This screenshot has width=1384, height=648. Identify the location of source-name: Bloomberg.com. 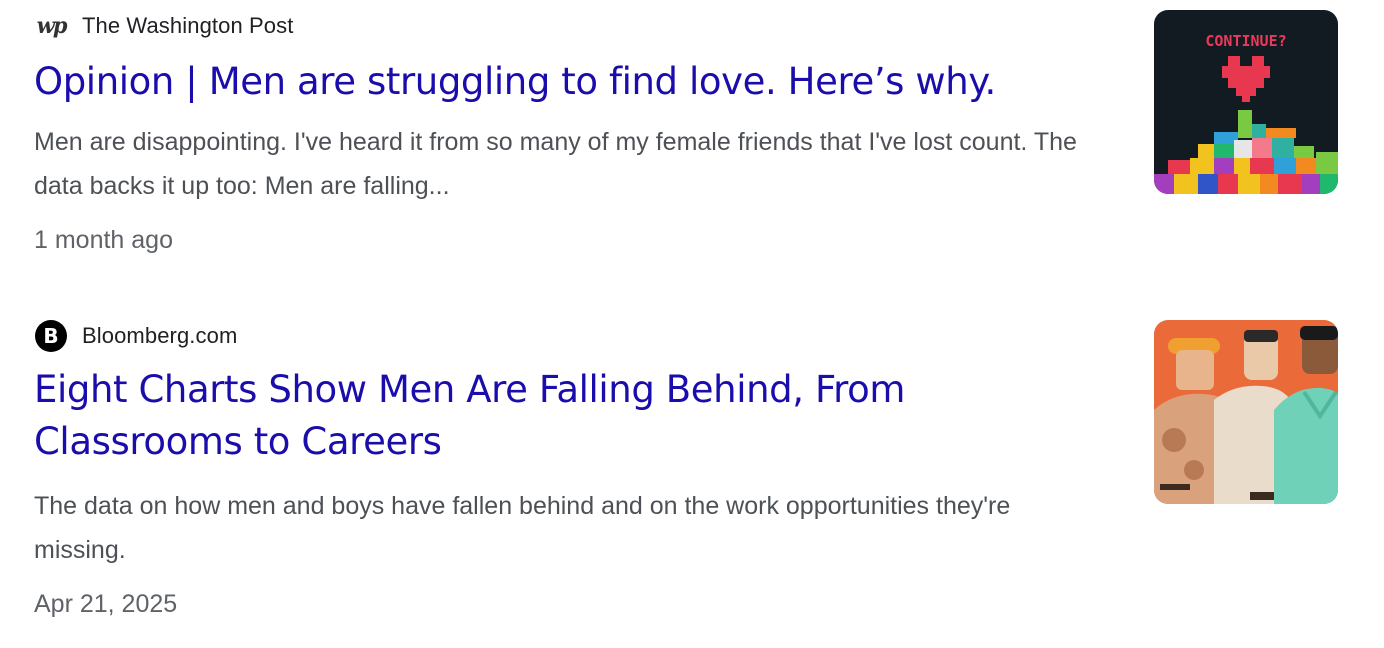
(159, 336).